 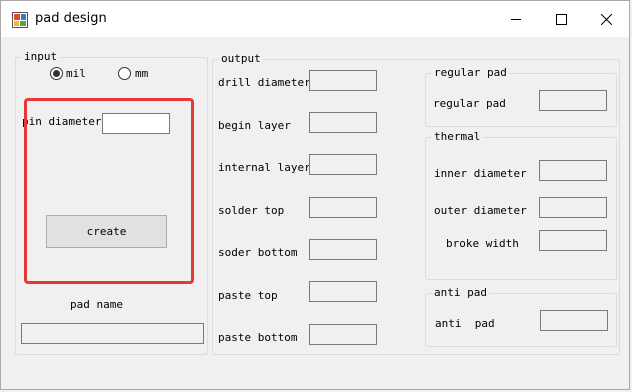 What do you see at coordinates (109, 191) in the screenshot?
I see `red-highlight-box` at bounding box center [109, 191].